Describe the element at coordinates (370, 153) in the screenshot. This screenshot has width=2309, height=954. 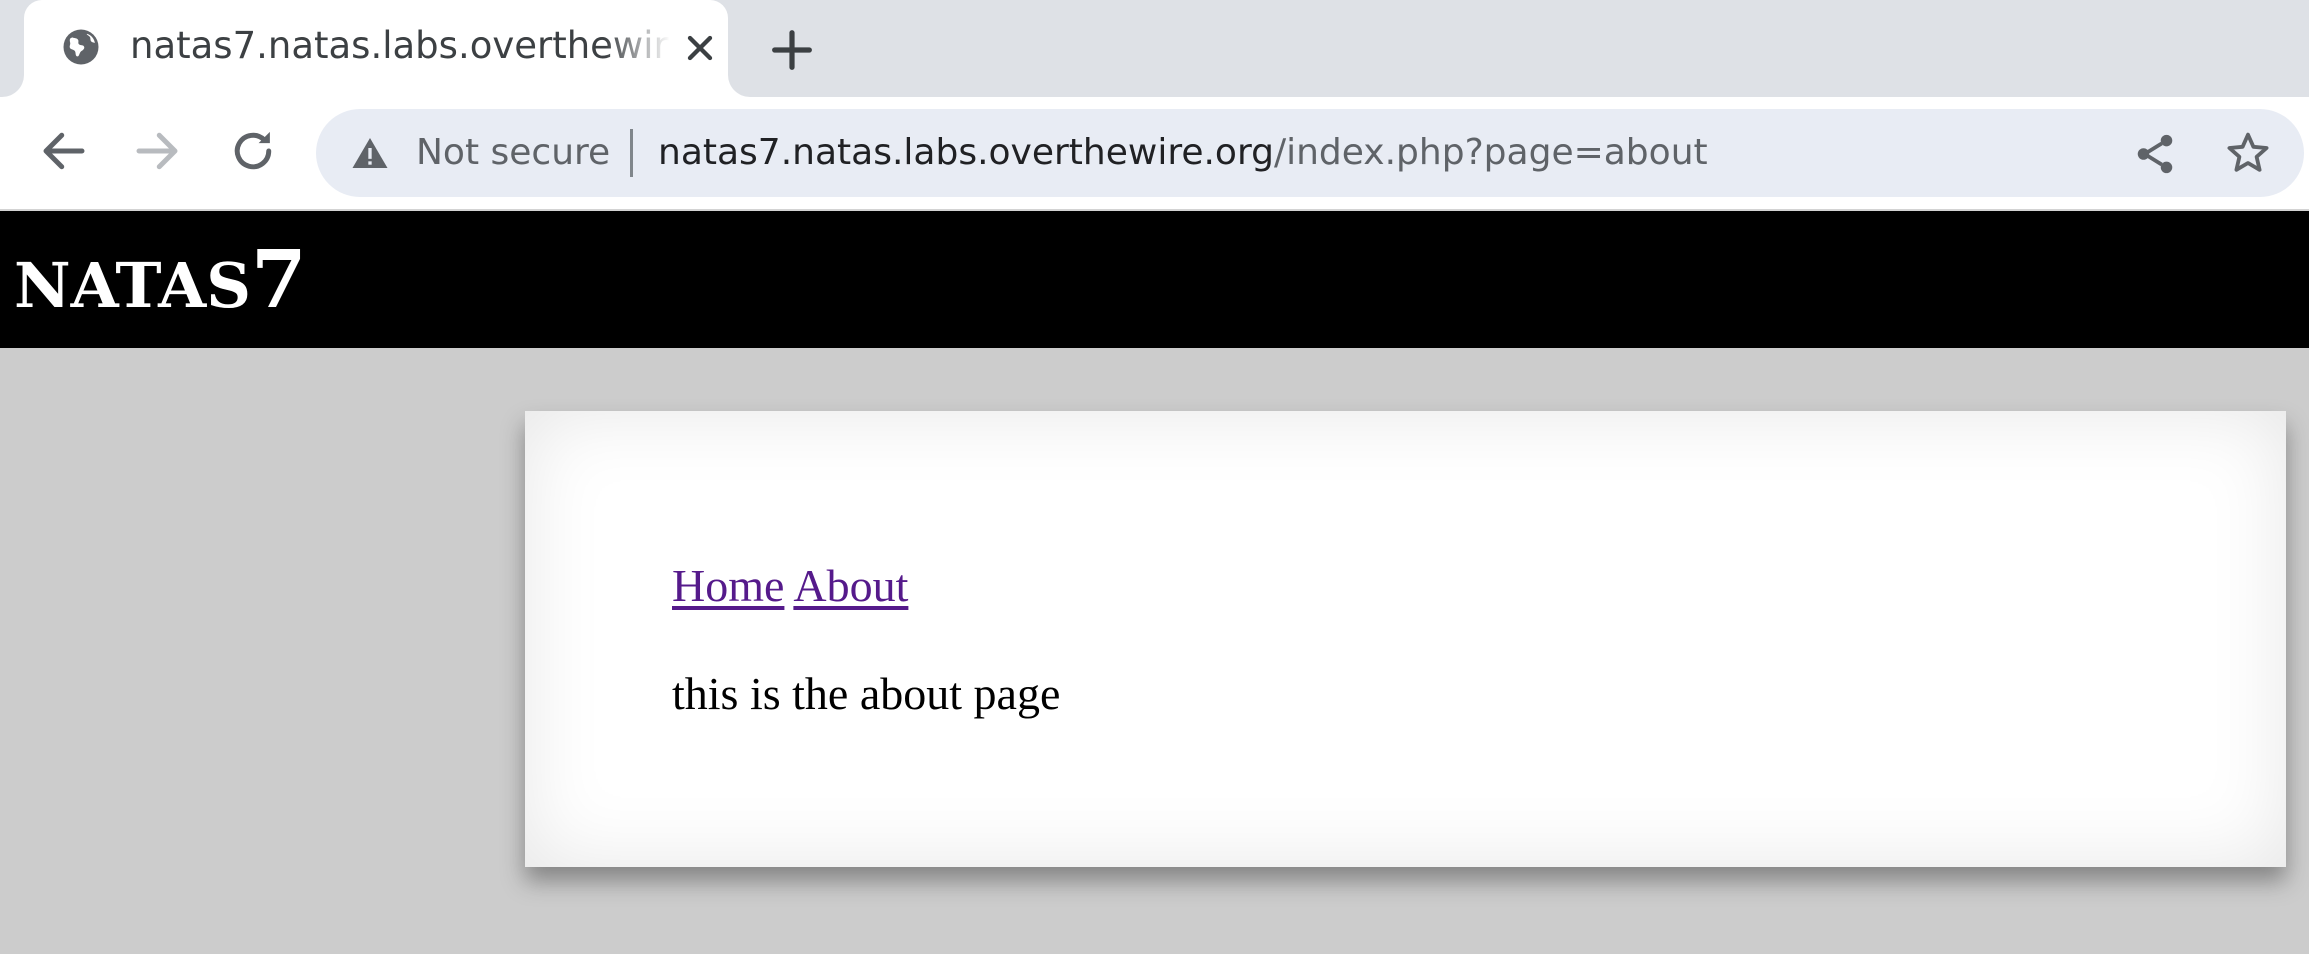
I see `warning-icon` at that location.